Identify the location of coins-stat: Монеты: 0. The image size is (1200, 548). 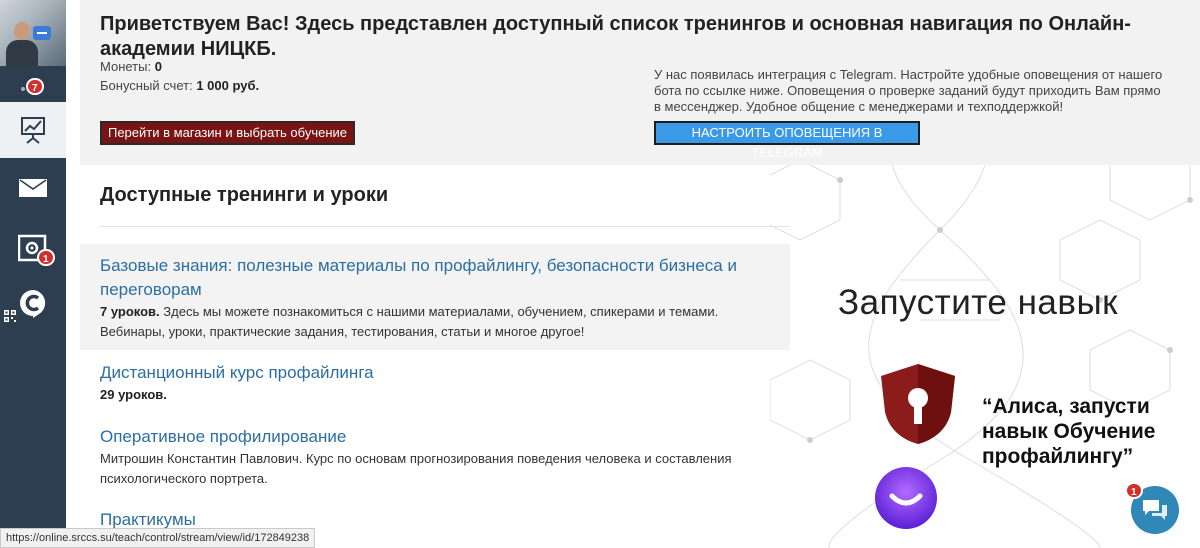
(131, 66).